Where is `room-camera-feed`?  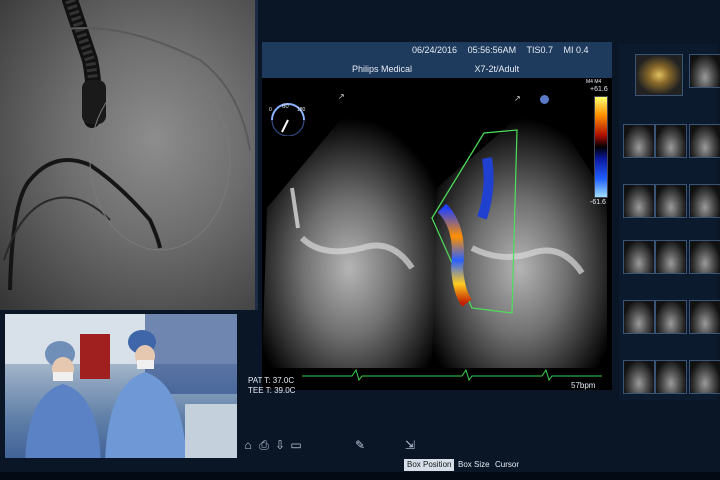
room-camera-feed is located at coordinates (121, 389).